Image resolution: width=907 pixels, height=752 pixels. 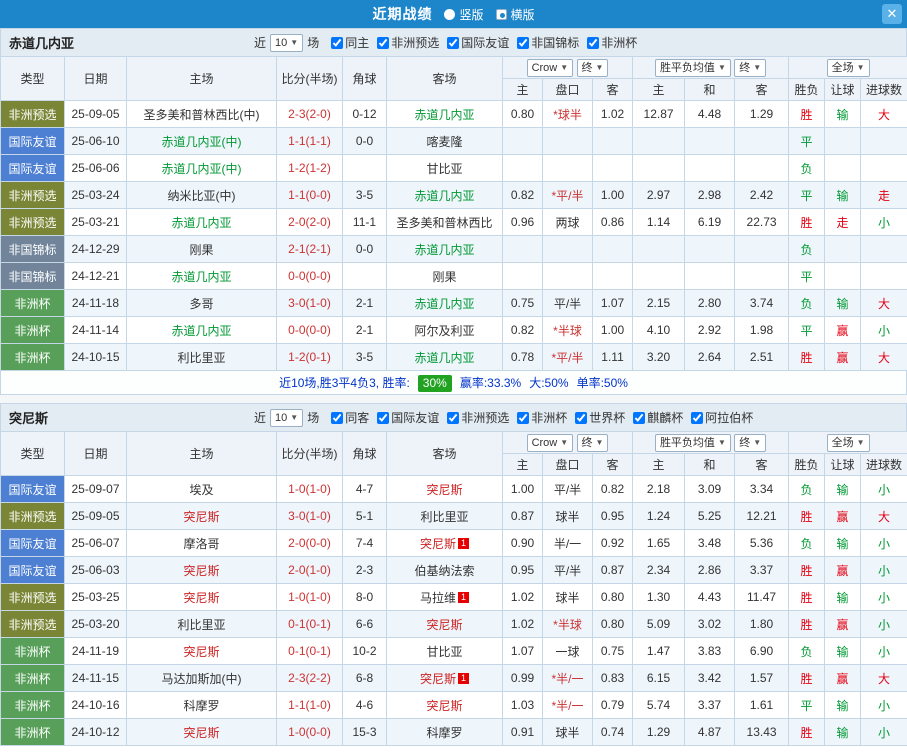 What do you see at coordinates (32, 195) in the screenshot?
I see `match-type-badge: 非洲预选` at bounding box center [32, 195].